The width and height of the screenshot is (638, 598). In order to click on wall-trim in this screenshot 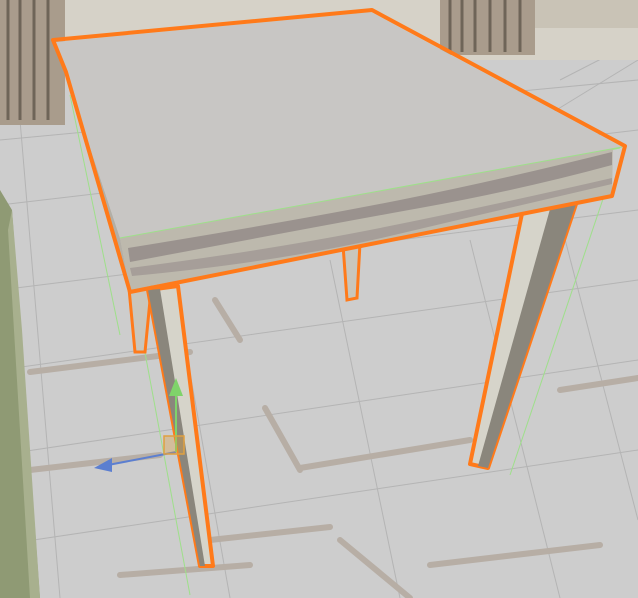, I will do `click(586, 14)`.